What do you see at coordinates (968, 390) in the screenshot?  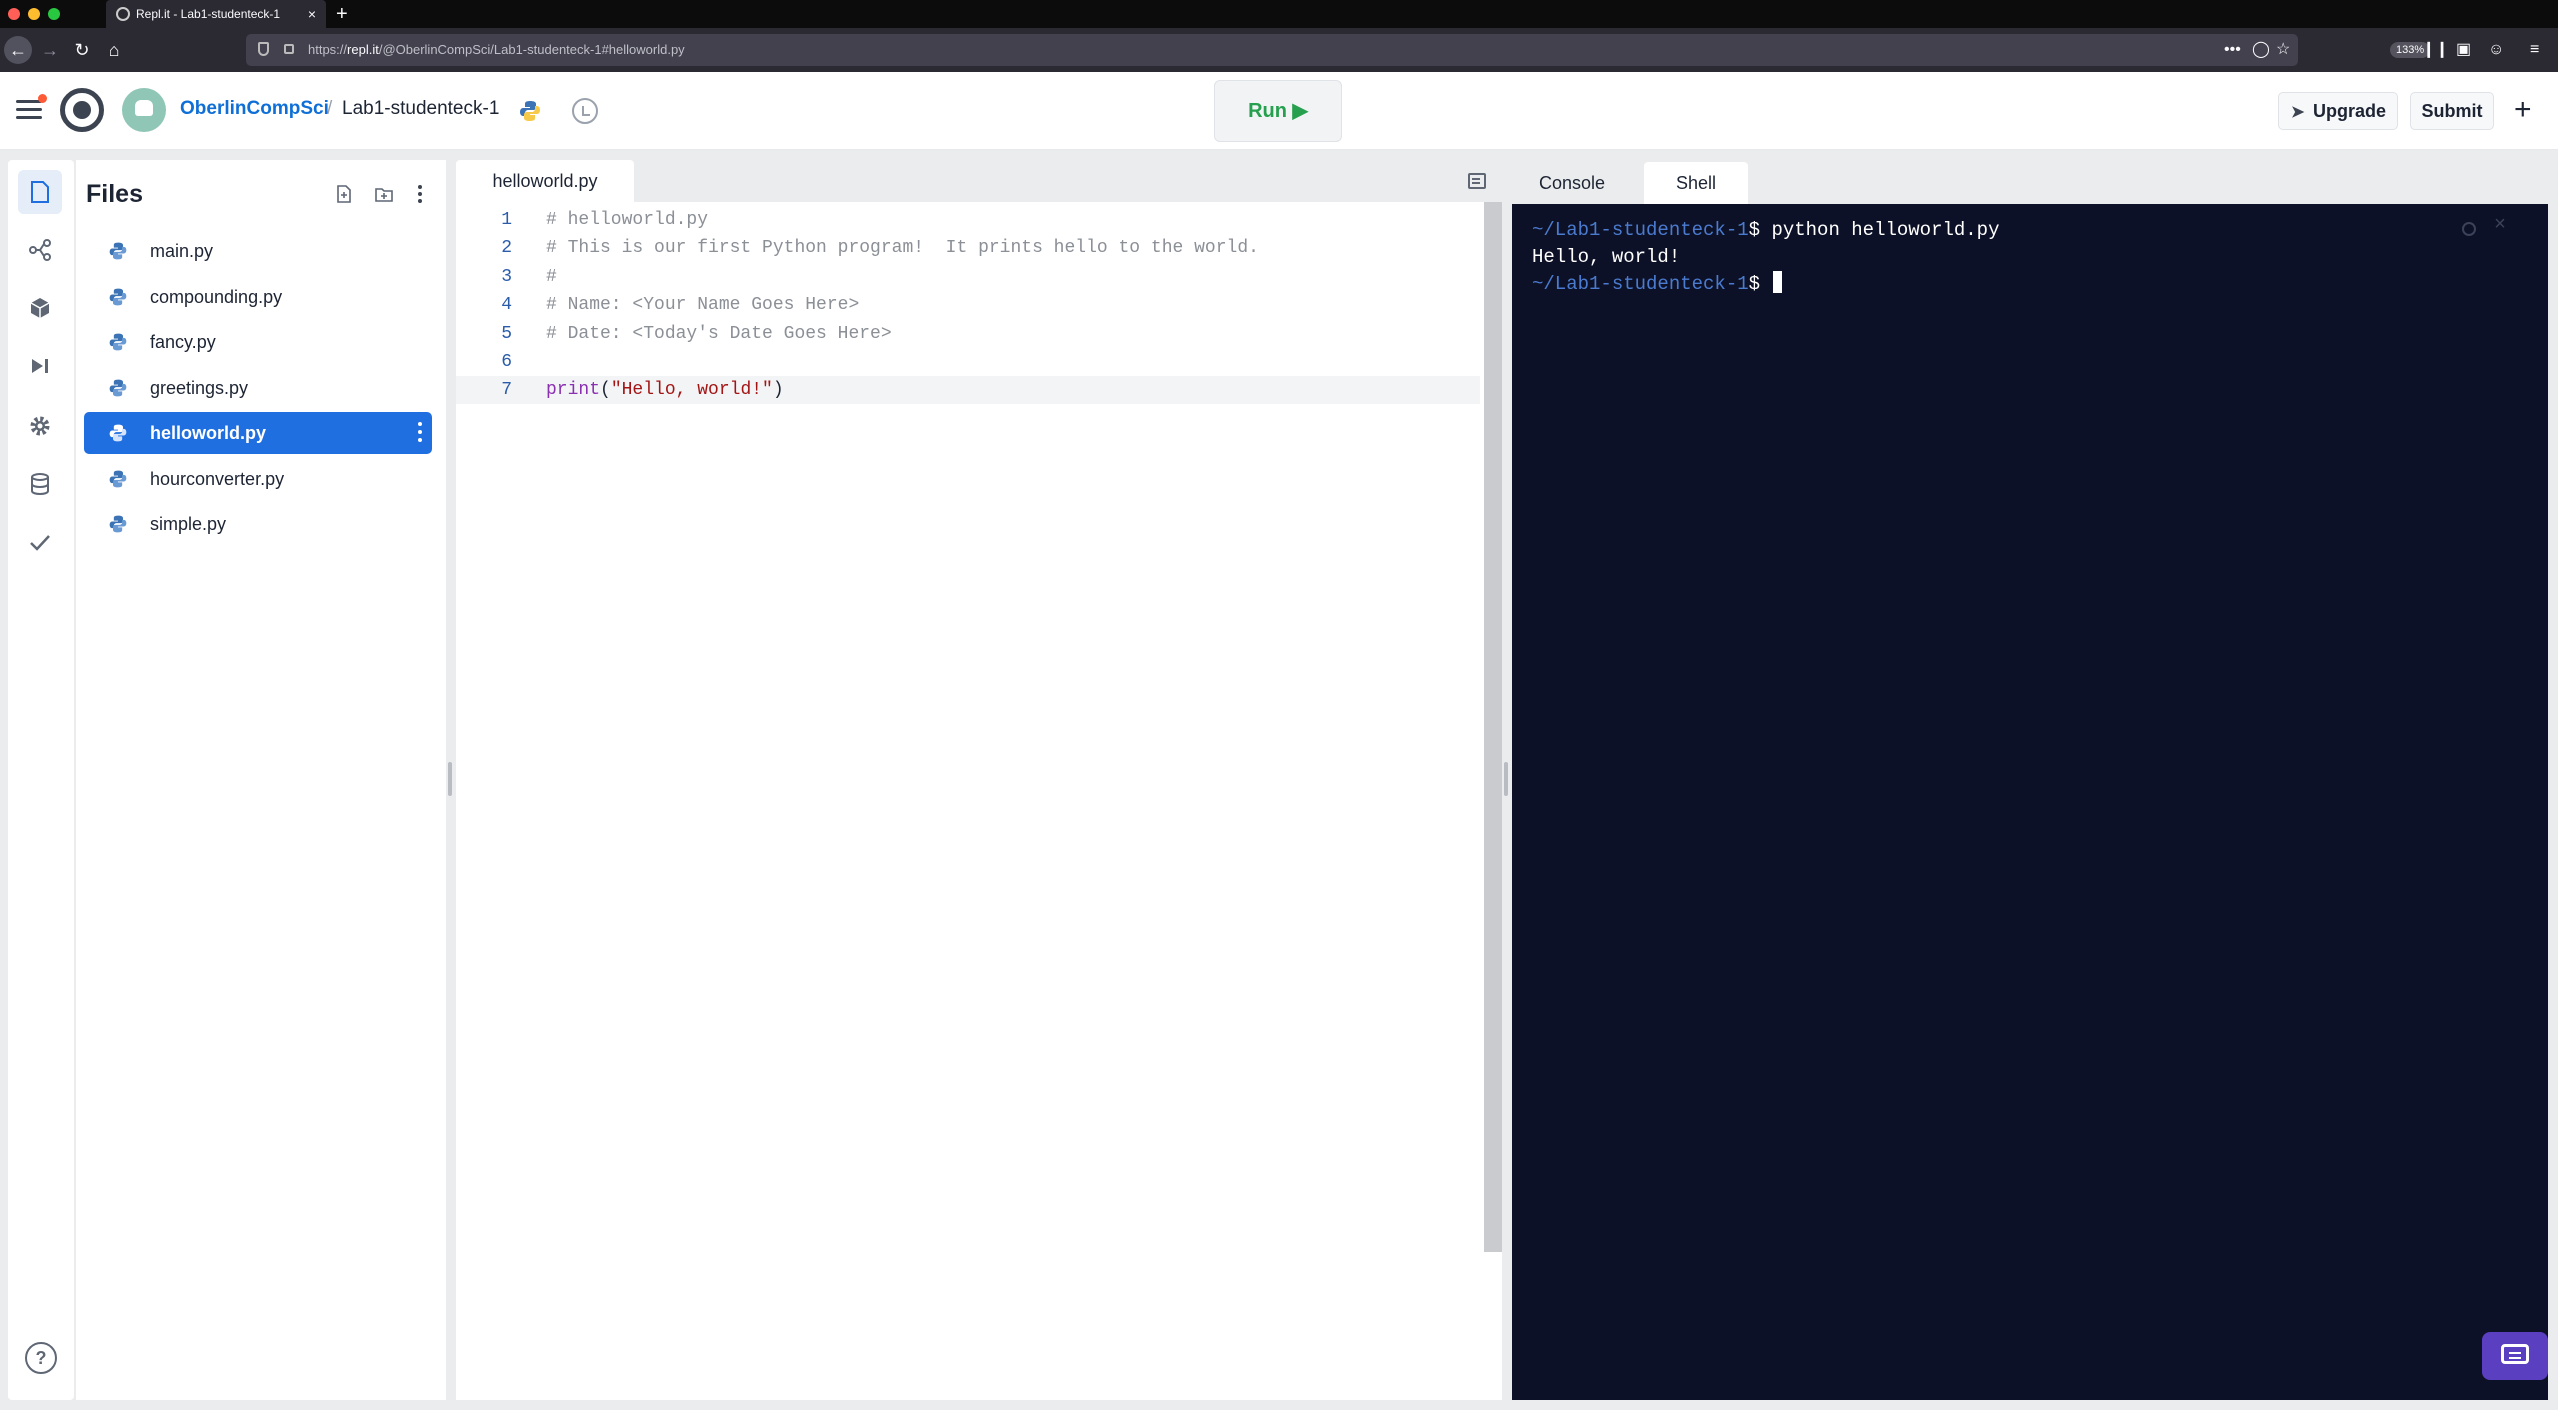 I see `code-line: 7 print("Hello, world!")` at bounding box center [968, 390].